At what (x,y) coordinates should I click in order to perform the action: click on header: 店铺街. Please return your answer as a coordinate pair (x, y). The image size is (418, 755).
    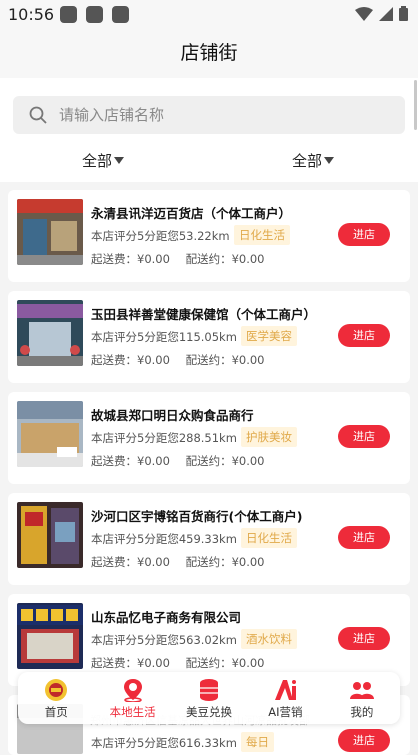
    Looking at the image, I should click on (209, 53).